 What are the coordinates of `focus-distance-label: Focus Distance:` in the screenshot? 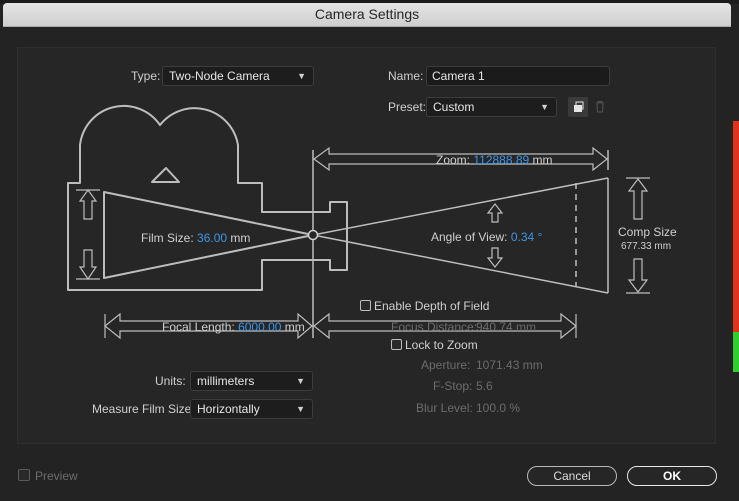 It's located at (434, 327).